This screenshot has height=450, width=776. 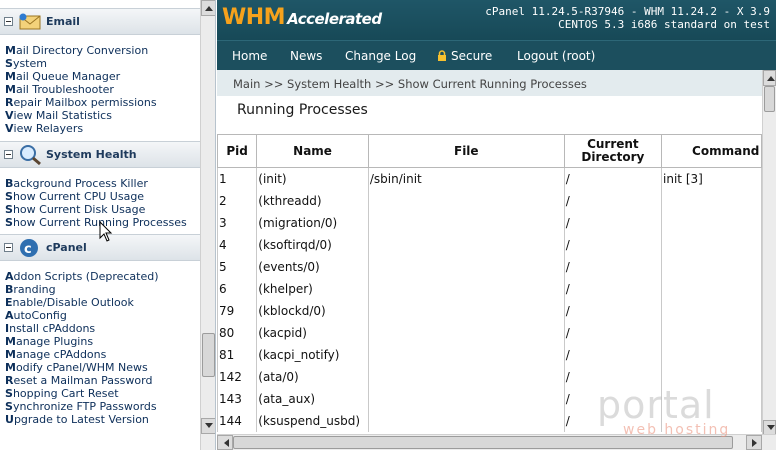 I want to click on table-row: 2 (kthreadd) /, so click(x=489, y=200).